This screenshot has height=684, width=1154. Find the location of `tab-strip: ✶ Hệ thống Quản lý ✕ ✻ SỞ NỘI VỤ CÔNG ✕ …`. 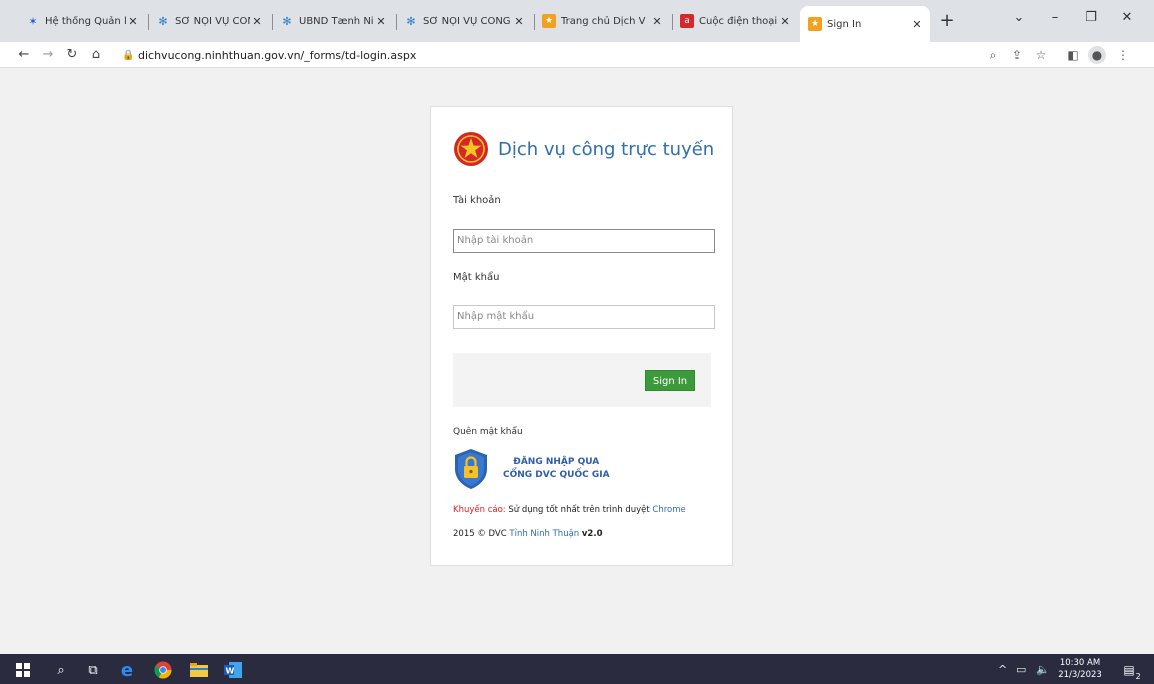

tab-strip: ✶ Hệ thống Quản lý ✕ ✻ SỞ NỘI VỤ CÔNG ✕ … is located at coordinates (577, 21).